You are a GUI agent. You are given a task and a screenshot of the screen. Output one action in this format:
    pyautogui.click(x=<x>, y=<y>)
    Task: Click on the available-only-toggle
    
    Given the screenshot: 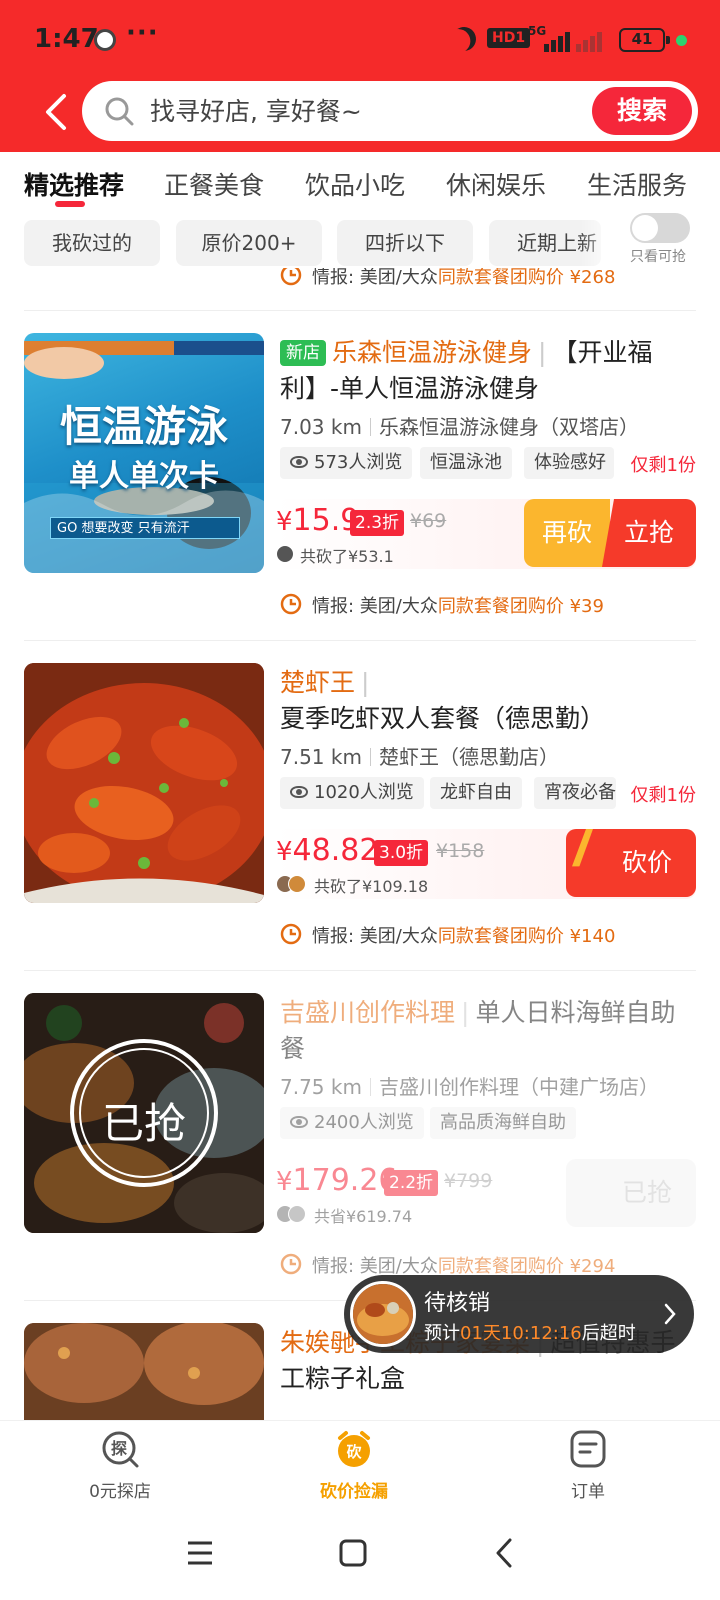 What is the action you would take?
    pyautogui.click(x=660, y=228)
    